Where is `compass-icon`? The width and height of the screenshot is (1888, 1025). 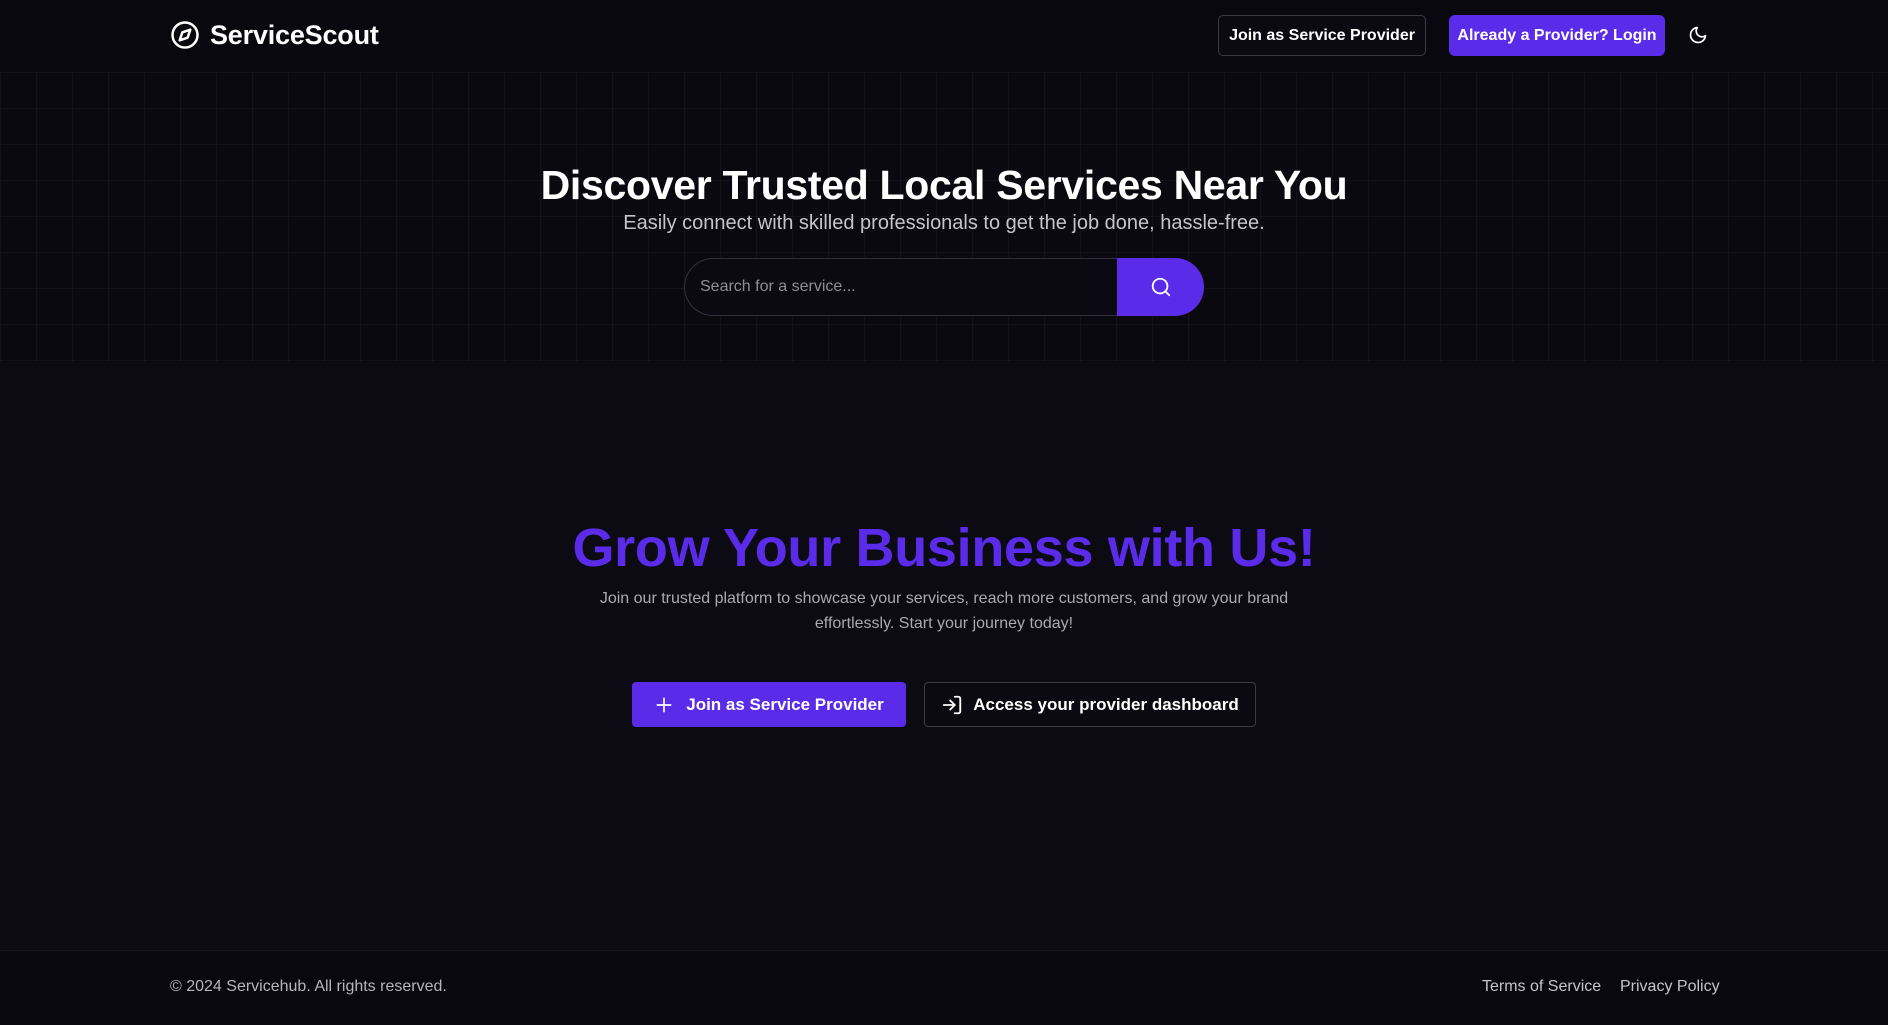
compass-icon is located at coordinates (185, 35).